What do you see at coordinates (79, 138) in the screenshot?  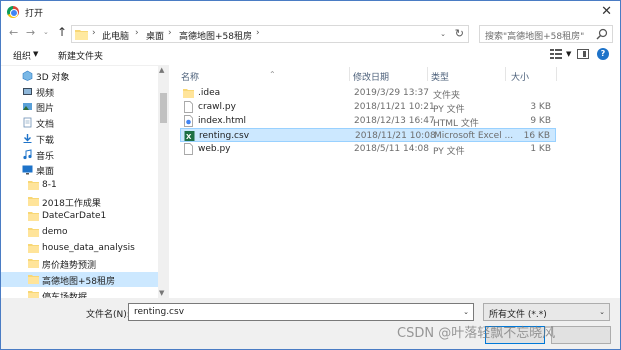 I see `nav-item: 下载` at bounding box center [79, 138].